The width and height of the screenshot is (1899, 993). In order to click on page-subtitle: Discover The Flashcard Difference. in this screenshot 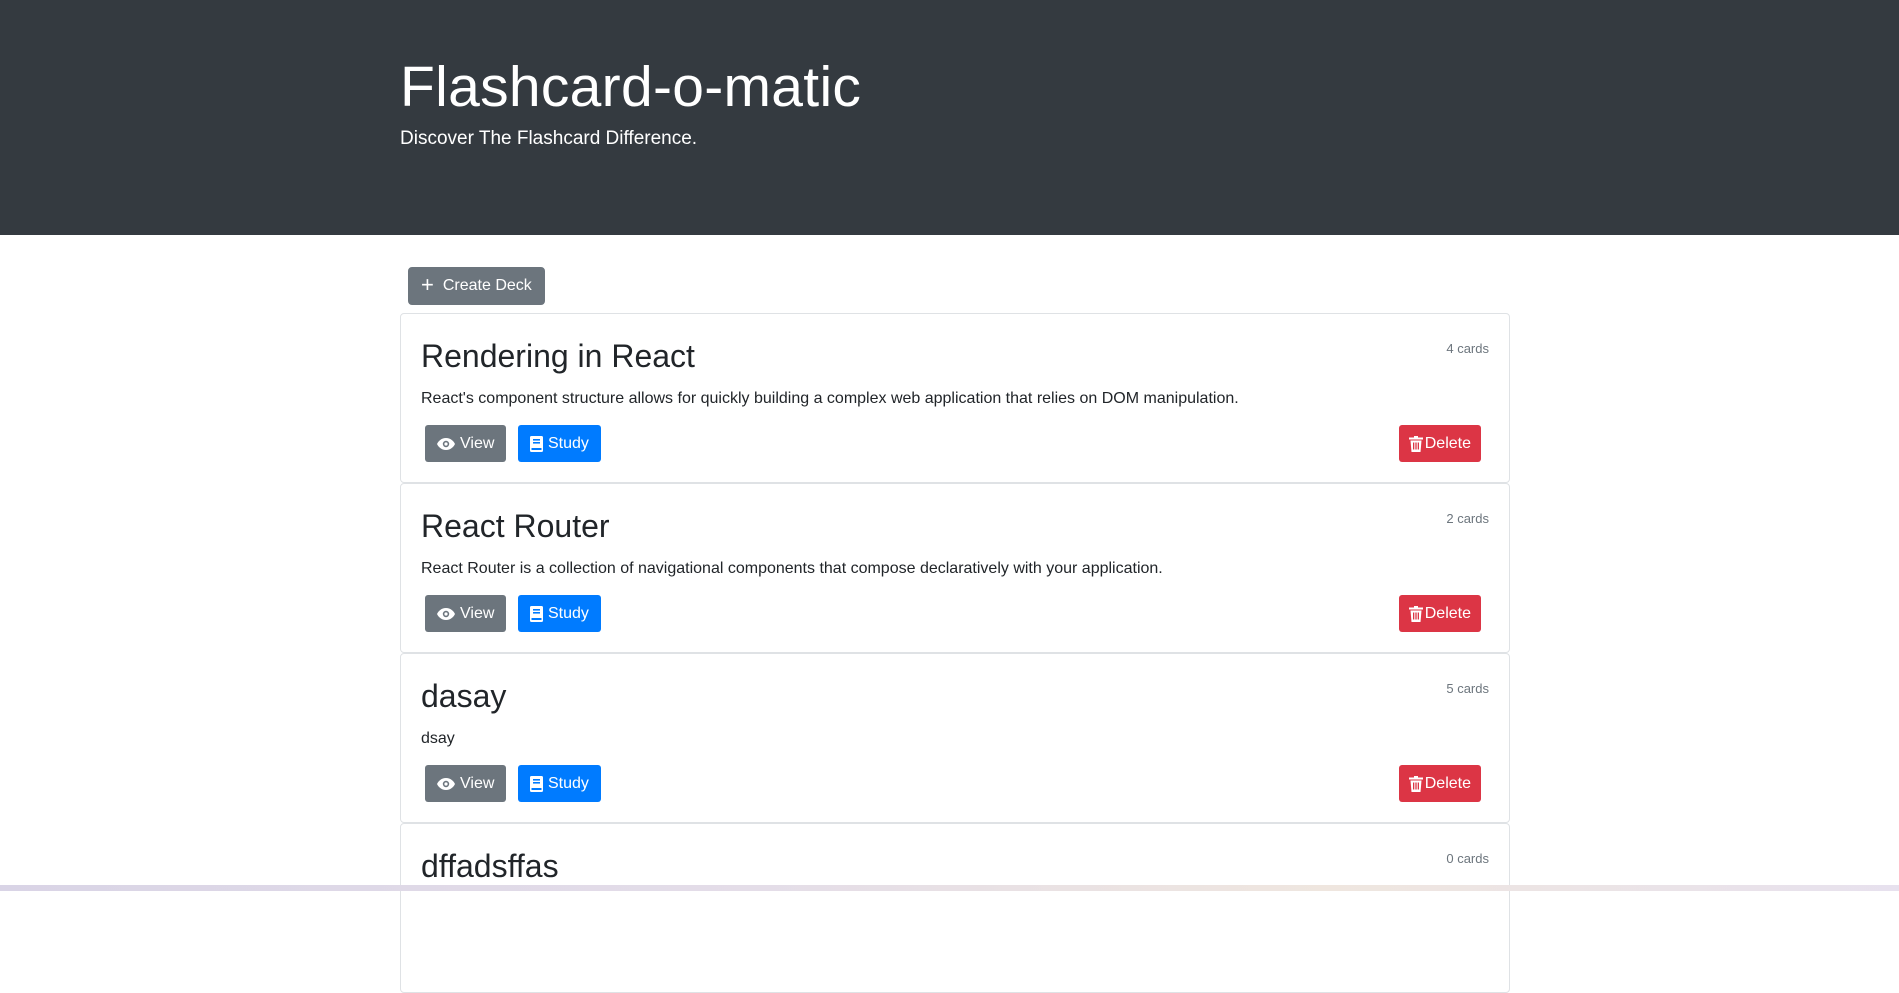, I will do `click(549, 138)`.